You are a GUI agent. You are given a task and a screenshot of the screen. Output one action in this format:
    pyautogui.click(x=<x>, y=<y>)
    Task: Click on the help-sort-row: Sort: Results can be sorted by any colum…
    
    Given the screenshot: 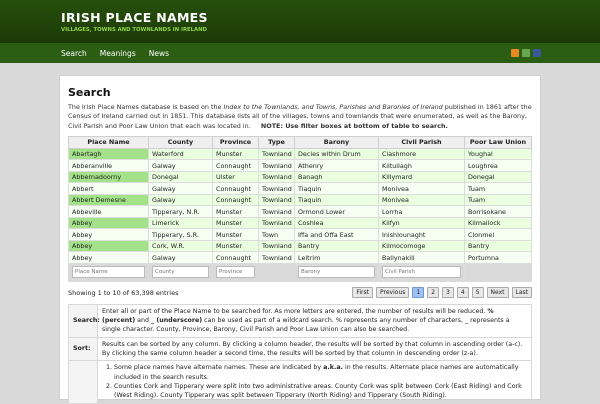 What is the action you would take?
    pyautogui.click(x=300, y=349)
    